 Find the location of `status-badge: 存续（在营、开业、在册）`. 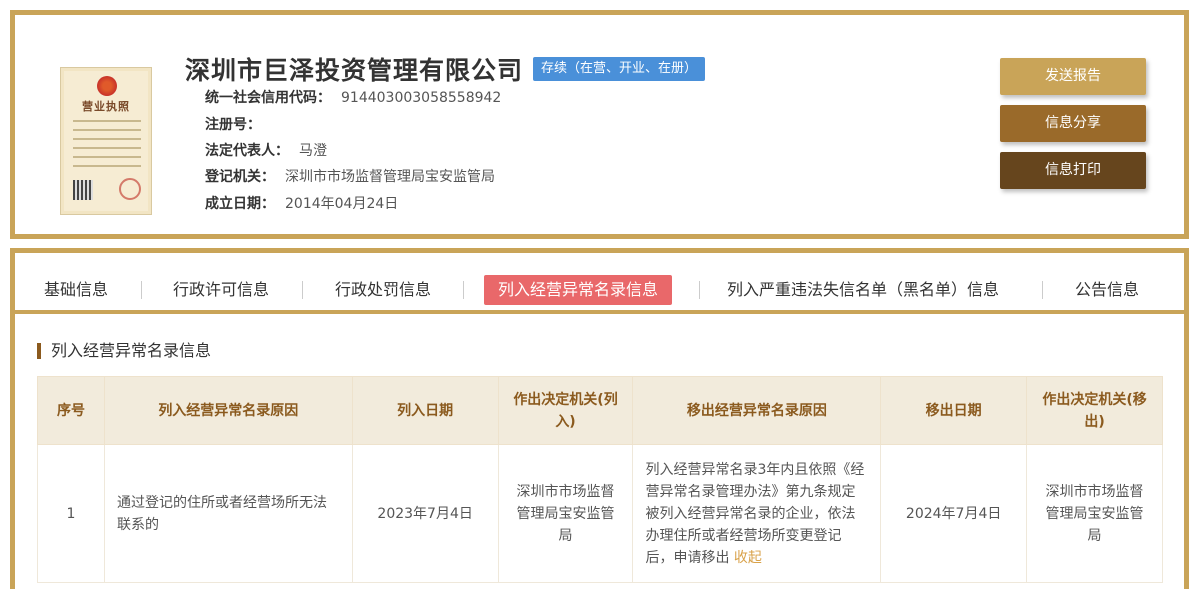

status-badge: 存续（在营、开业、在册） is located at coordinates (619, 69).